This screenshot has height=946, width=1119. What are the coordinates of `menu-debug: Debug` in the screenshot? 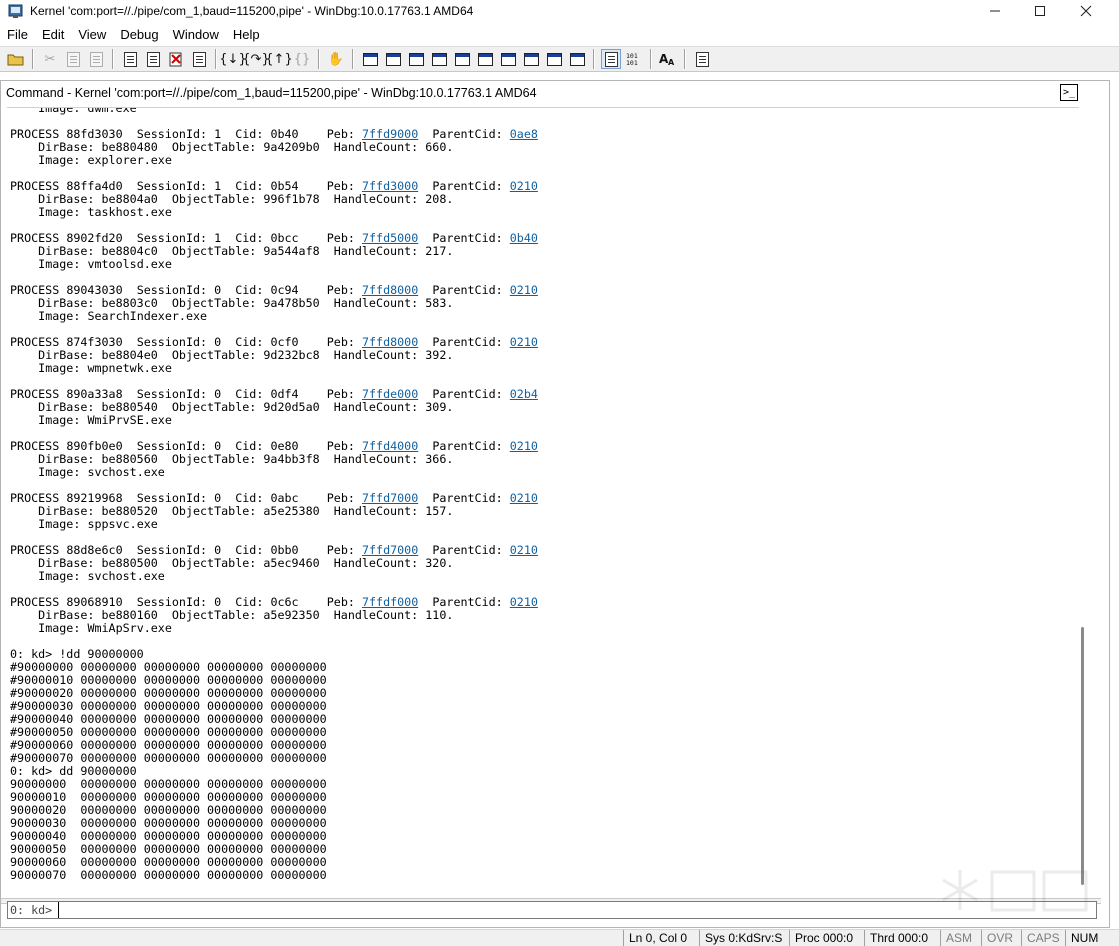 It's located at (139, 35).